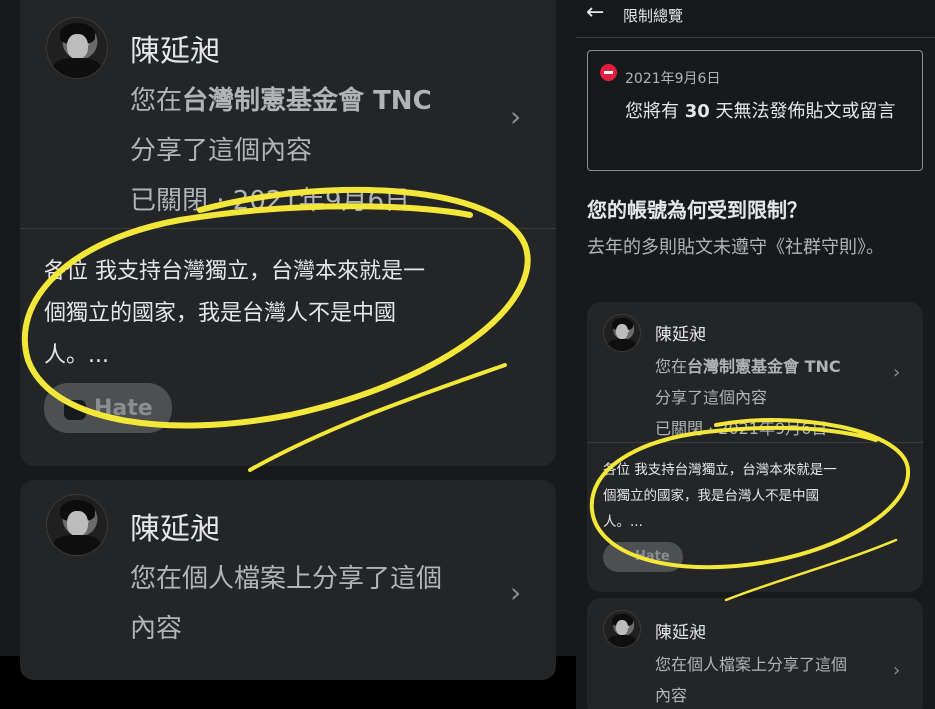 The image size is (935, 709). What do you see at coordinates (653, 16) in the screenshot?
I see `page-title: 限制總覽` at bounding box center [653, 16].